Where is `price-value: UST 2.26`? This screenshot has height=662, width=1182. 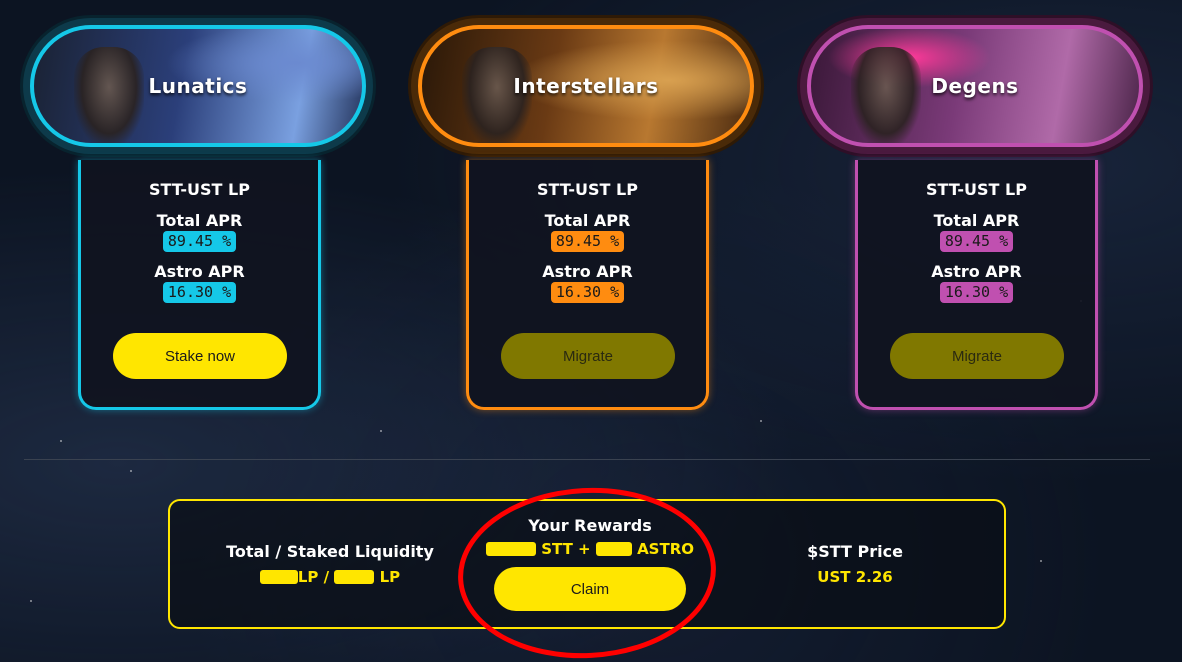
price-value: UST 2.26 is located at coordinates (855, 577).